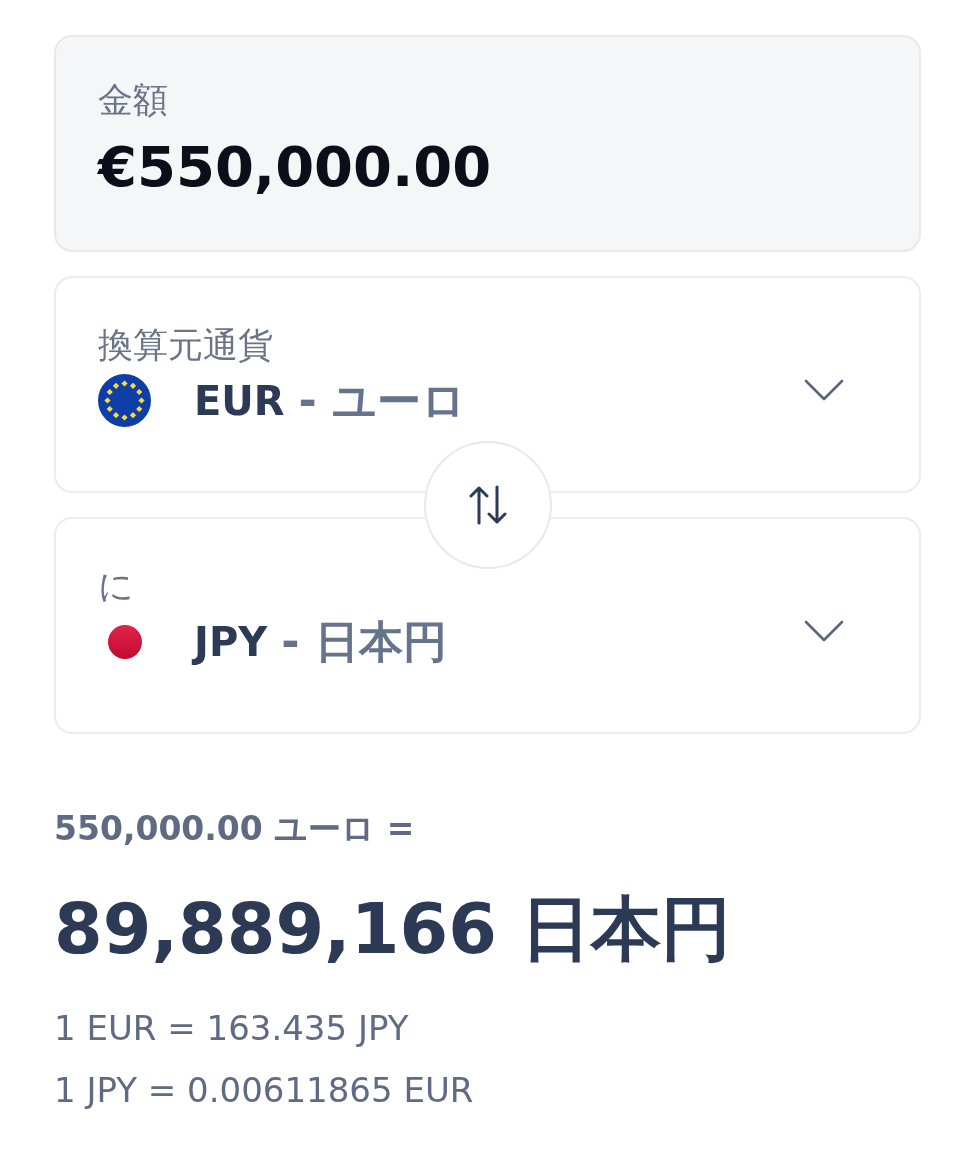  What do you see at coordinates (232, 1028) in the screenshot?
I see `exchange-rate-text: 1 EUR = 163.435 JPY` at bounding box center [232, 1028].